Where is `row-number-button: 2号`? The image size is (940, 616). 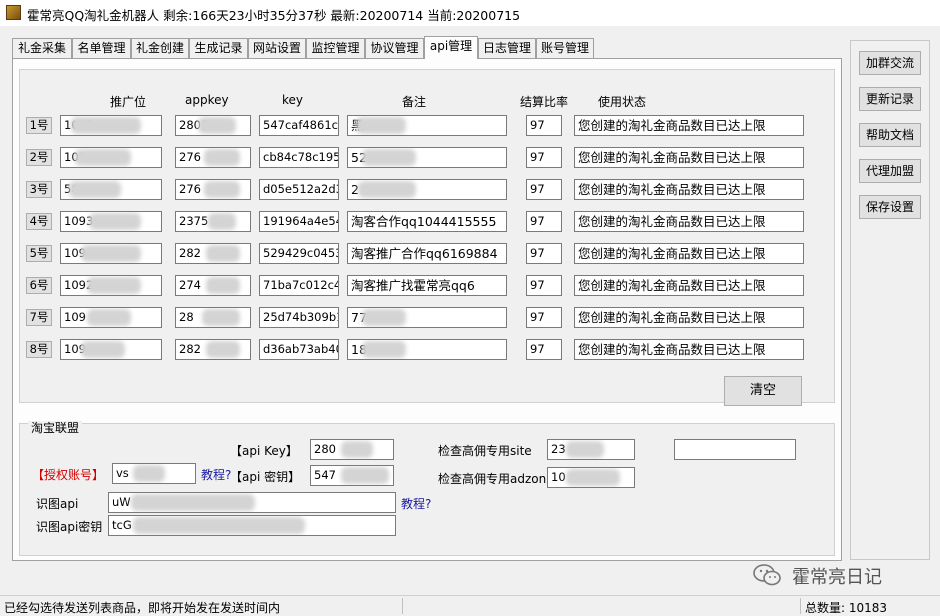 row-number-button: 2号 is located at coordinates (39, 157).